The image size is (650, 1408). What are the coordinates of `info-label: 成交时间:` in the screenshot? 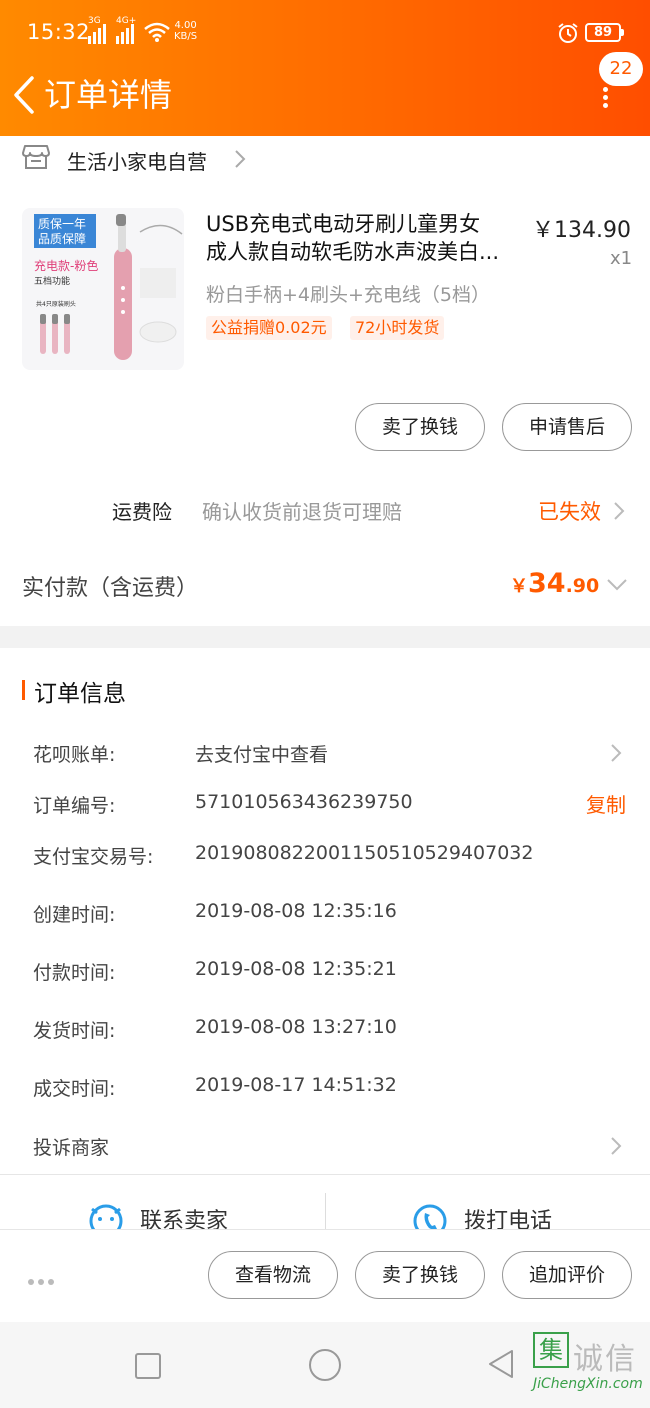 It's located at (74, 1089).